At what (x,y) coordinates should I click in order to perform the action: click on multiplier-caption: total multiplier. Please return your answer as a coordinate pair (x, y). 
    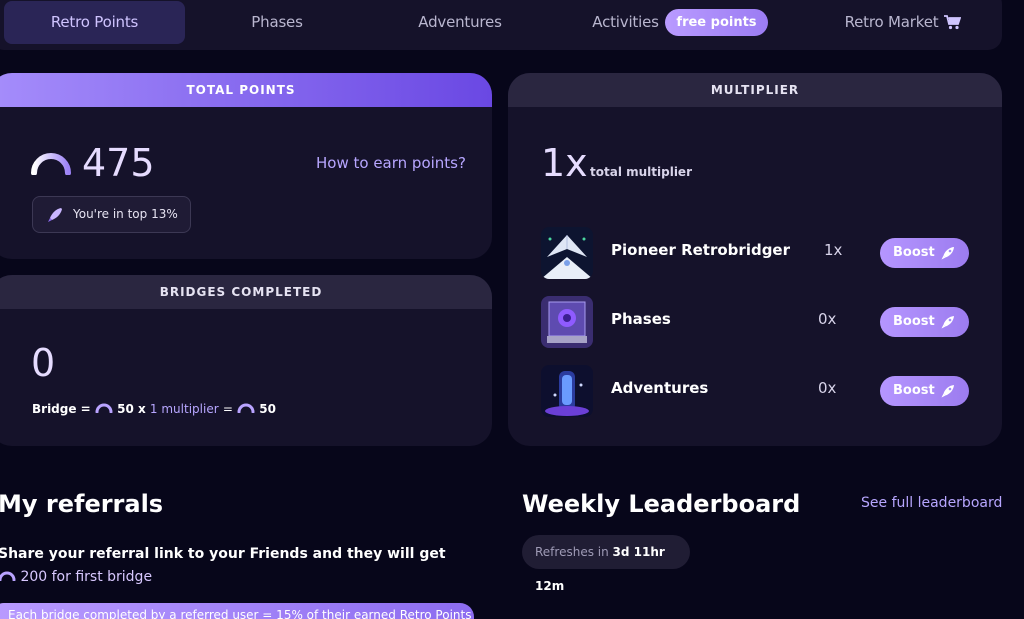
    Looking at the image, I should click on (641, 172).